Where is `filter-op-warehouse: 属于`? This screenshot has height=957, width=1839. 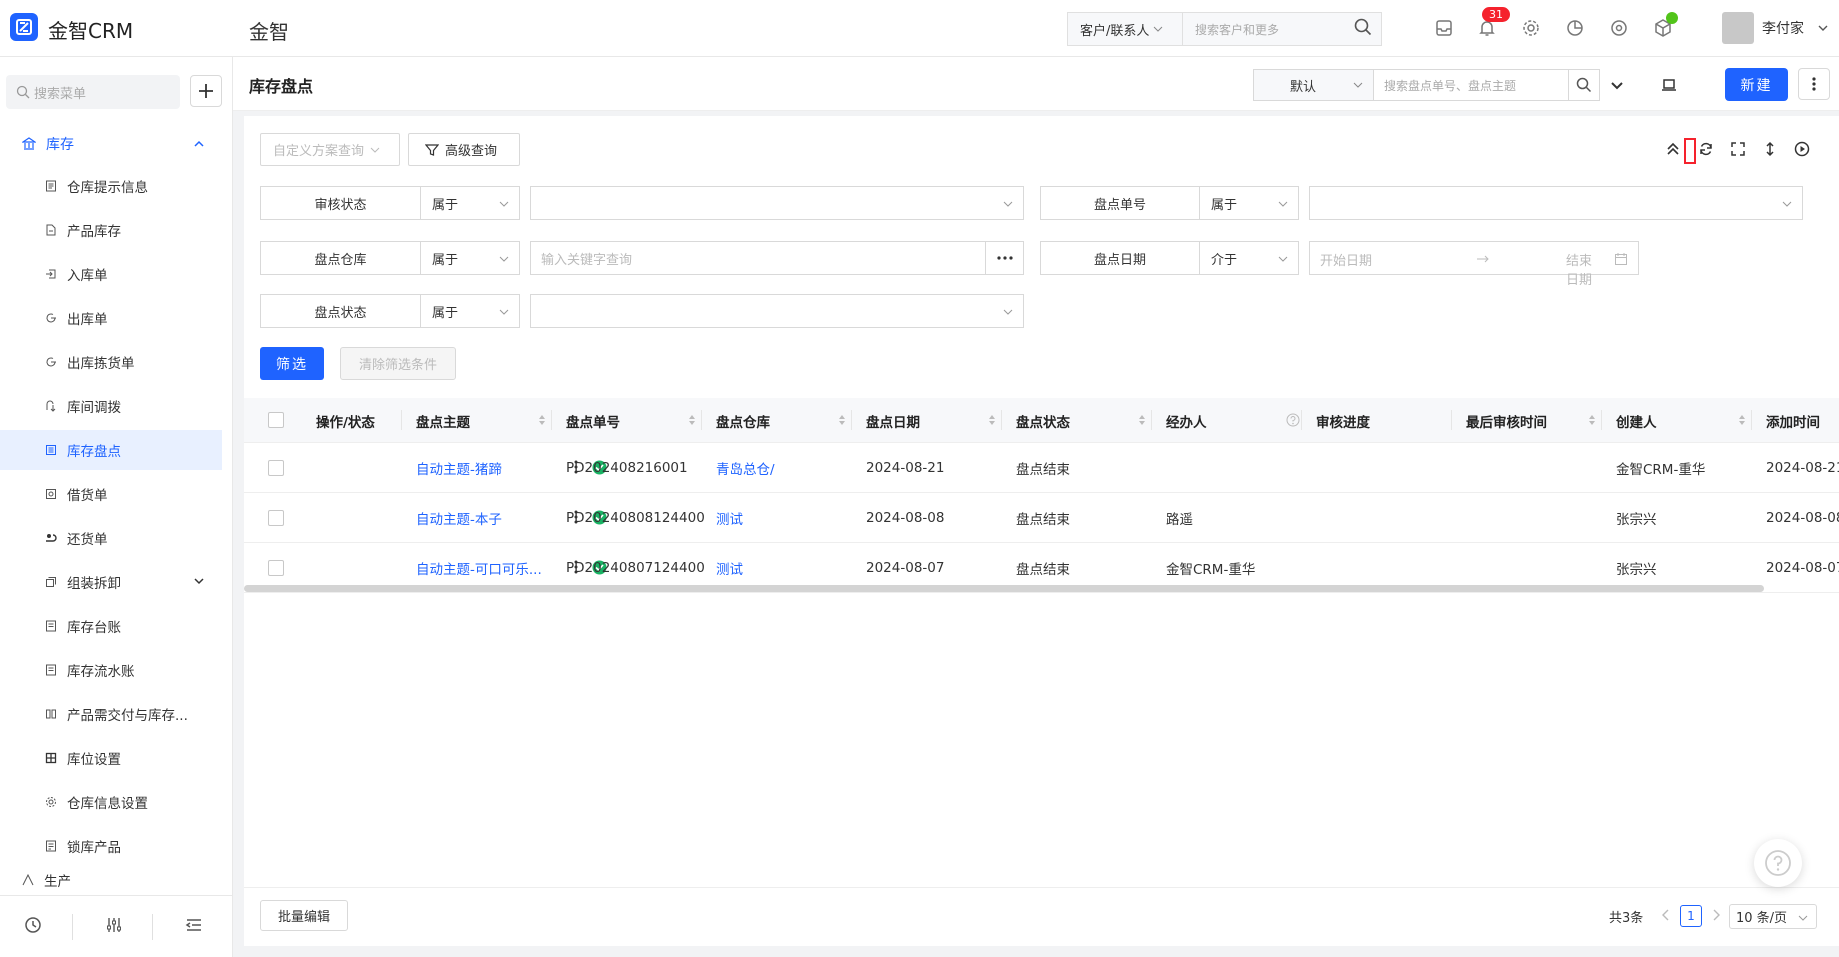
filter-op-warehouse: 属于 is located at coordinates (470, 258).